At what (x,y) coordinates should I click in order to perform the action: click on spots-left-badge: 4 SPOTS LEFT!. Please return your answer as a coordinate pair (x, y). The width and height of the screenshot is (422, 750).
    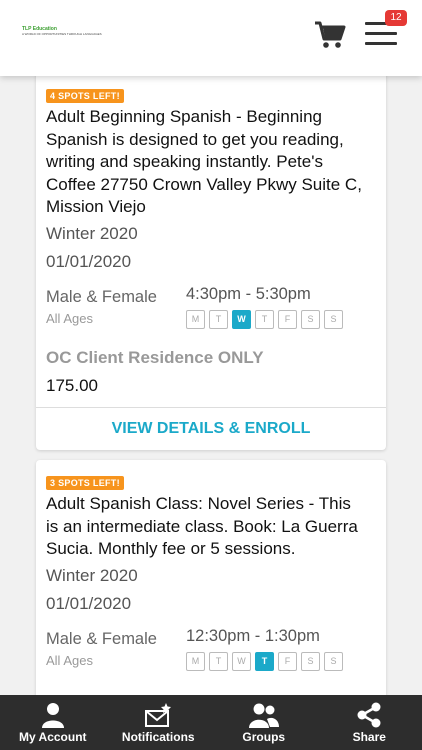
    Looking at the image, I should click on (85, 96).